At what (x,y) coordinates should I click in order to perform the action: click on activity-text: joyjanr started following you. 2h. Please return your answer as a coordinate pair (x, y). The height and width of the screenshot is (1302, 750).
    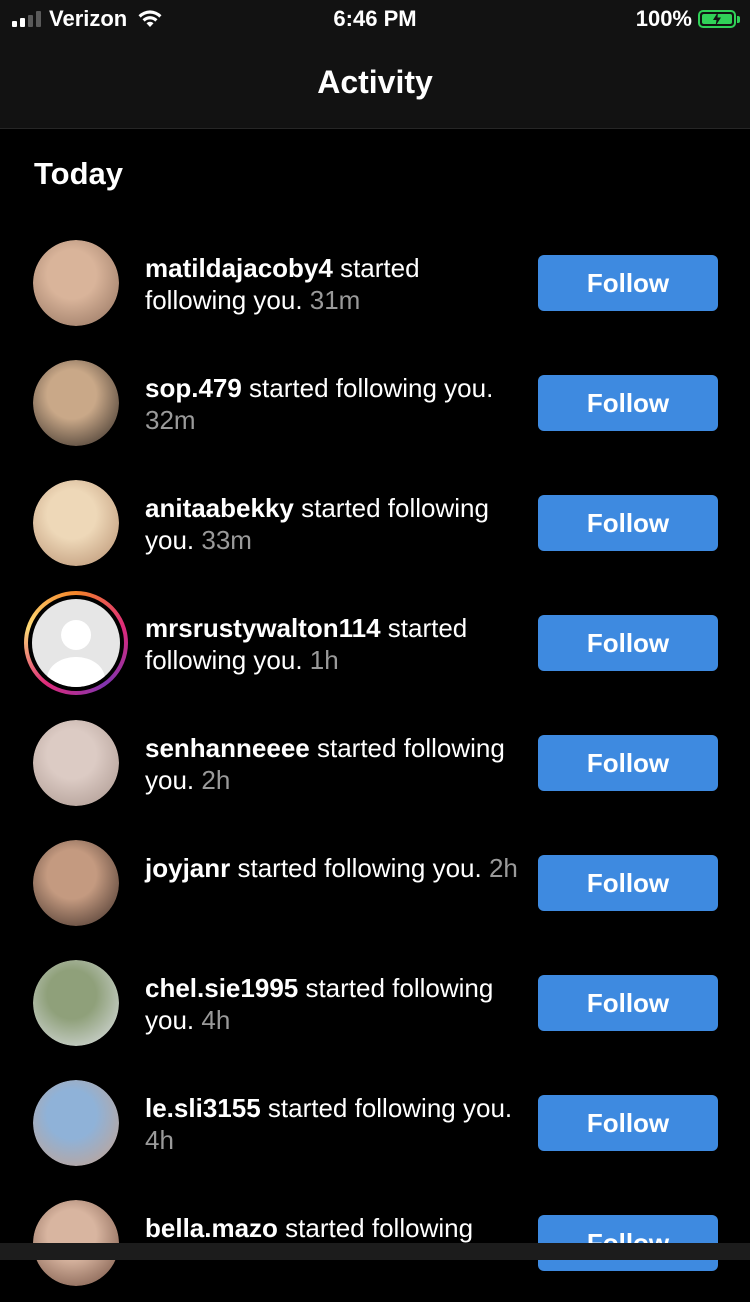
    Looking at the image, I should click on (332, 868).